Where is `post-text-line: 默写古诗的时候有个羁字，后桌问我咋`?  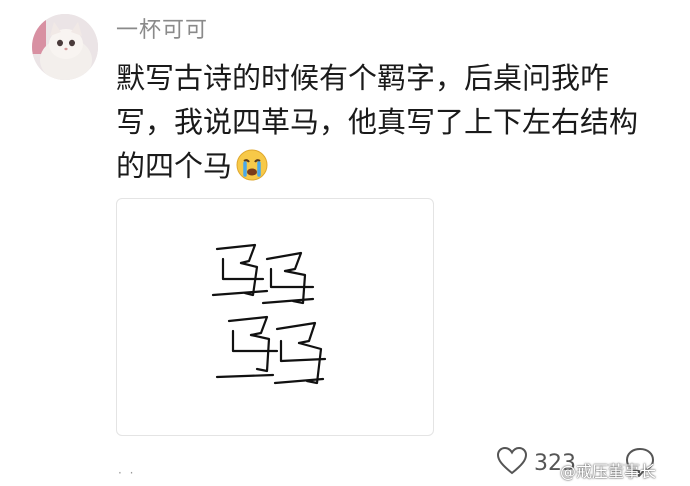 post-text-line: 默写古诗的时候有个羁字，后桌问我咋 is located at coordinates (363, 78).